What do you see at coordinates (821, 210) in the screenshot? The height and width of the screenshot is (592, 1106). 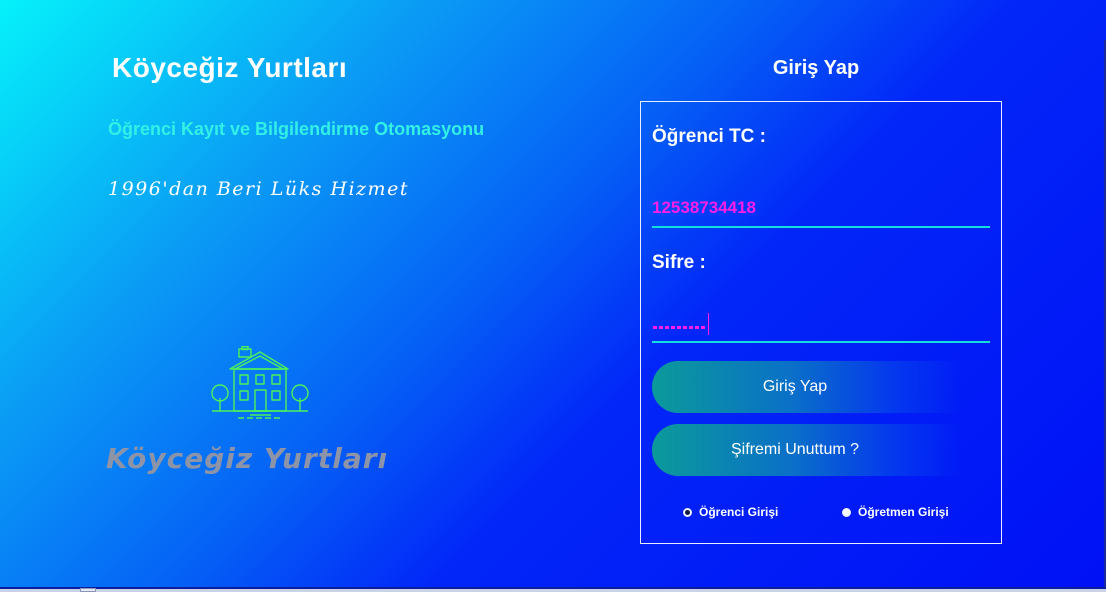 I see `tc-input: 12538734418` at bounding box center [821, 210].